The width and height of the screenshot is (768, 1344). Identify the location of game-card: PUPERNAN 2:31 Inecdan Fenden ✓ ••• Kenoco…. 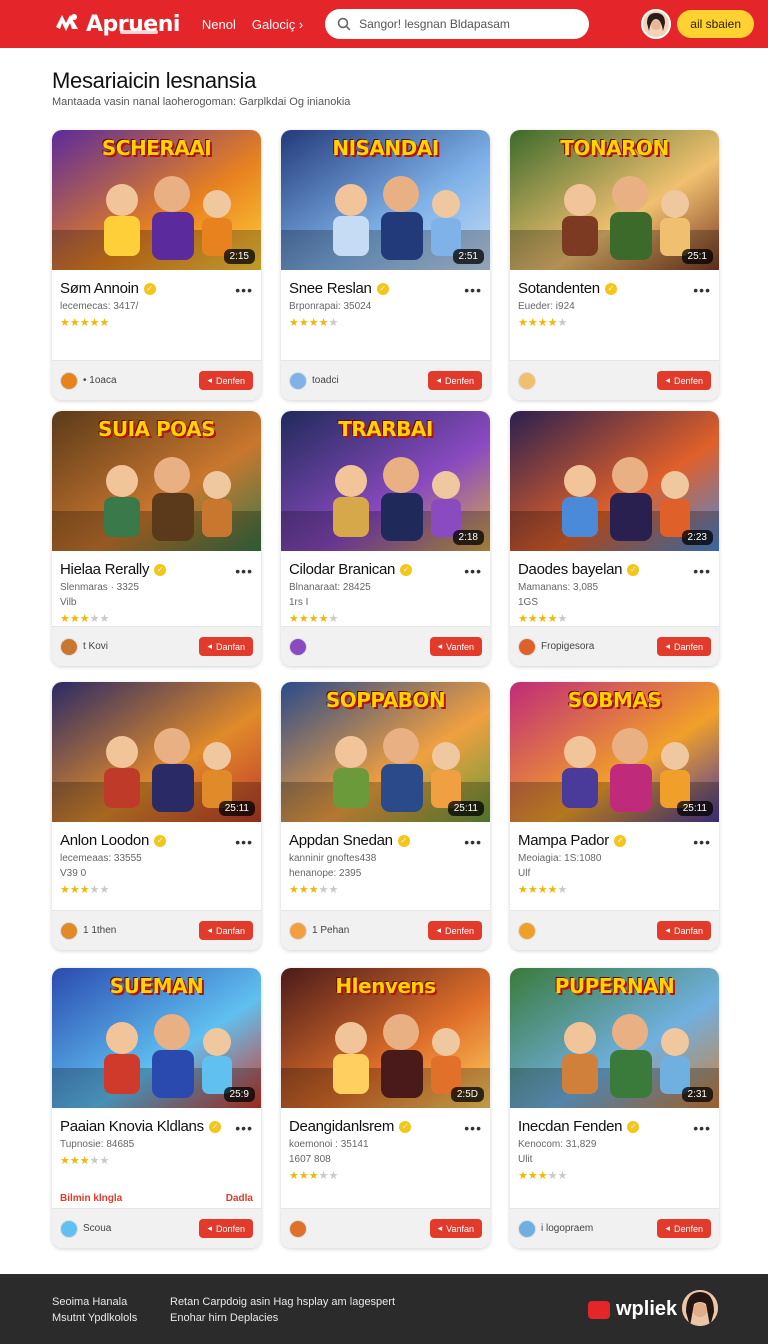
(614, 1108).